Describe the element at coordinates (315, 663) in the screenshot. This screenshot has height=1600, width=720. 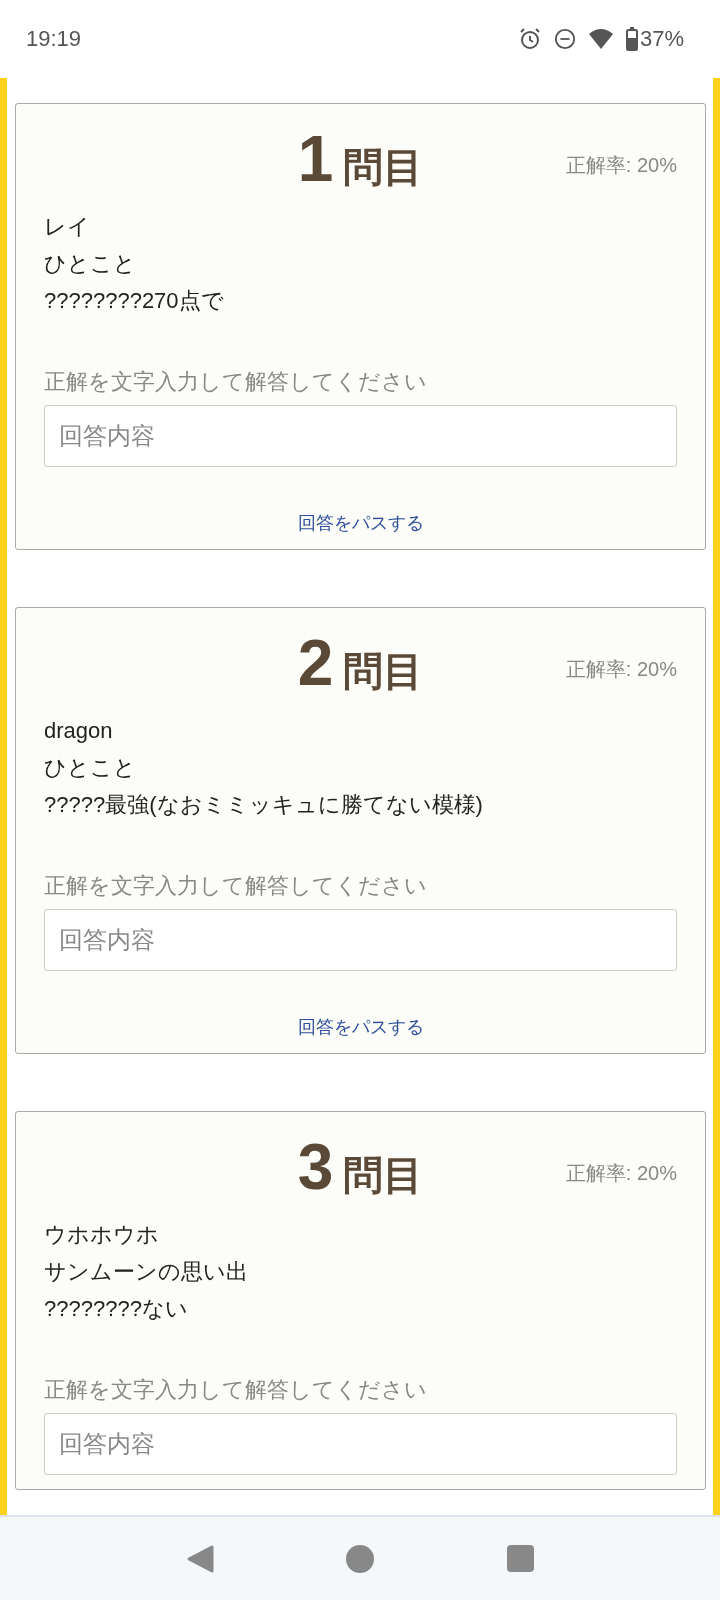
I see `question-number: 2` at that location.